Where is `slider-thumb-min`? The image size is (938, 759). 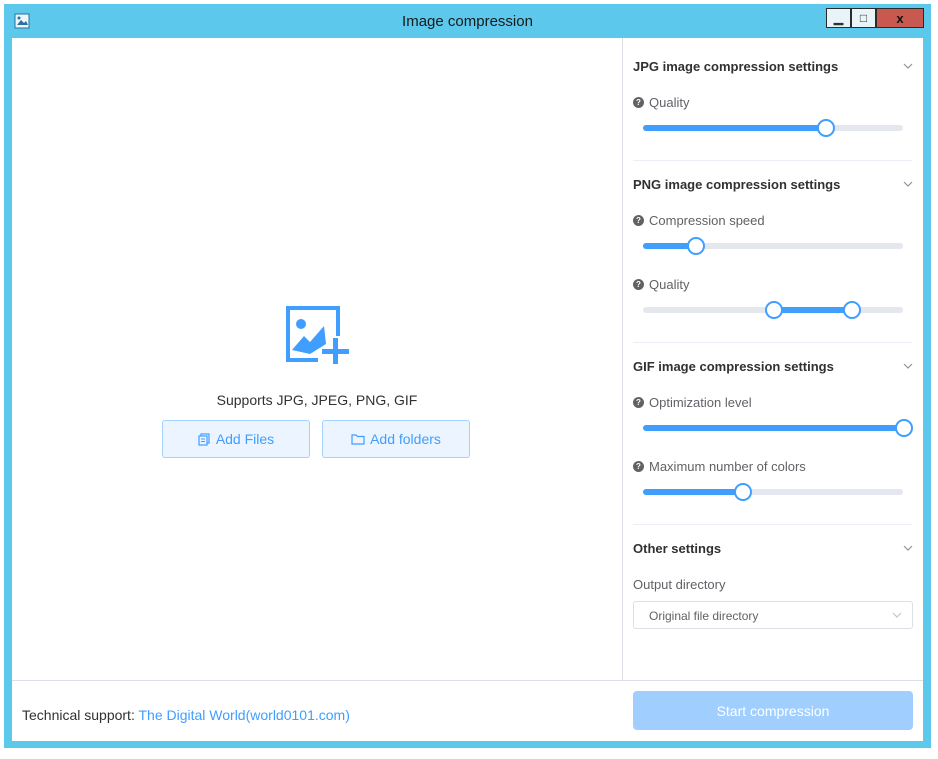 slider-thumb-min is located at coordinates (774, 310).